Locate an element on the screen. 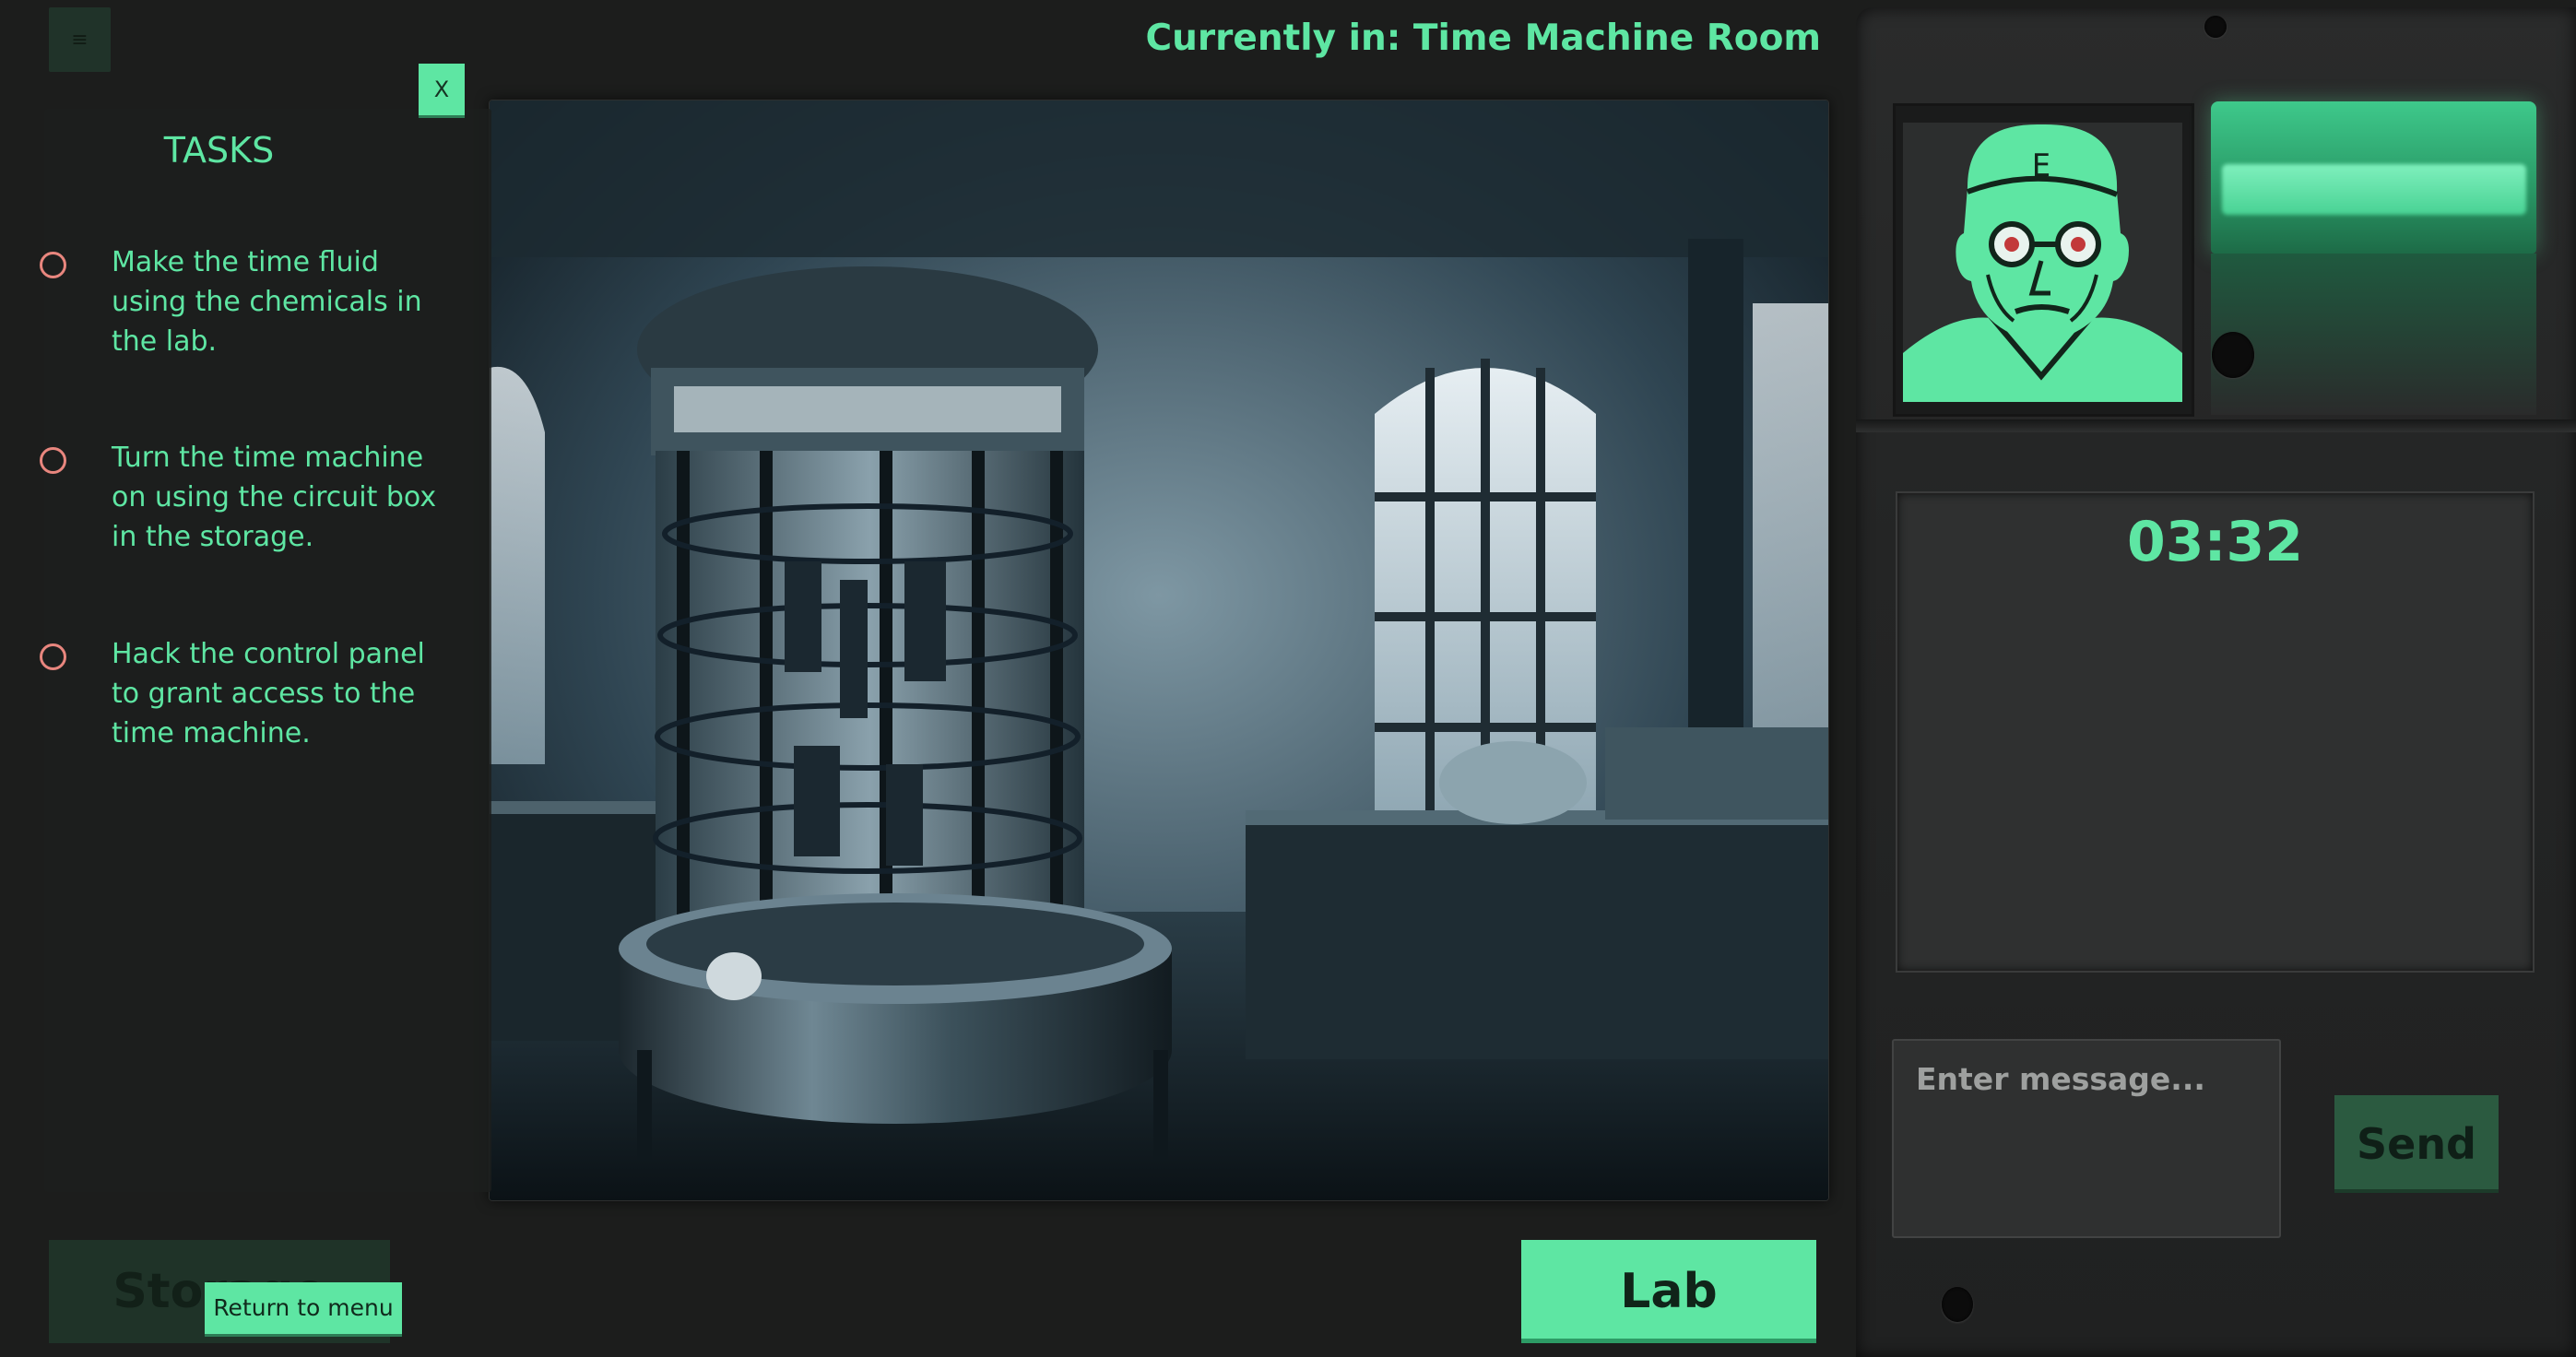  status-light-glow is located at coordinates (2373, 334).